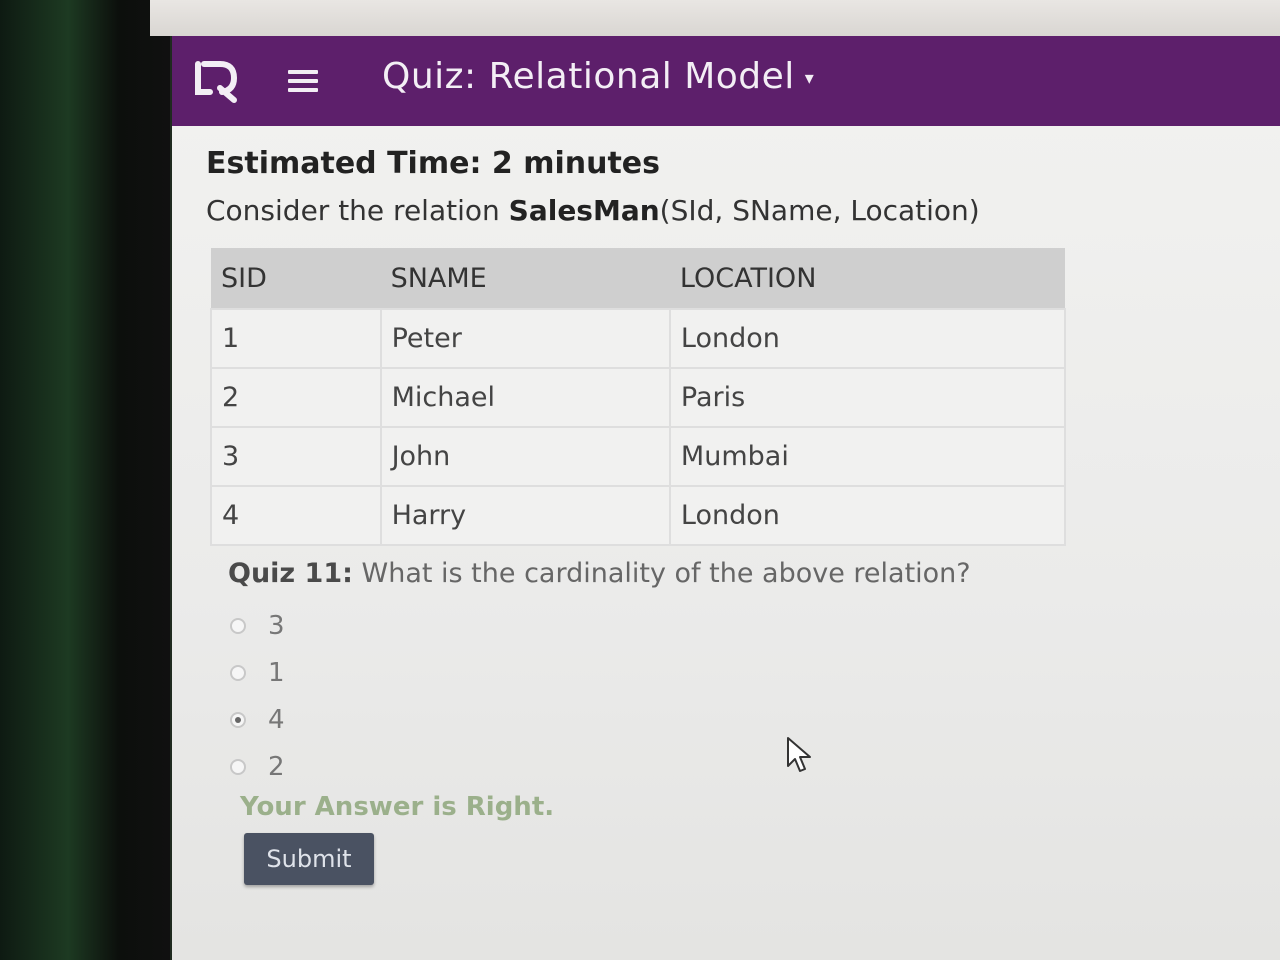 The image size is (1280, 960). I want to click on radio-button-selected, so click(238, 719).